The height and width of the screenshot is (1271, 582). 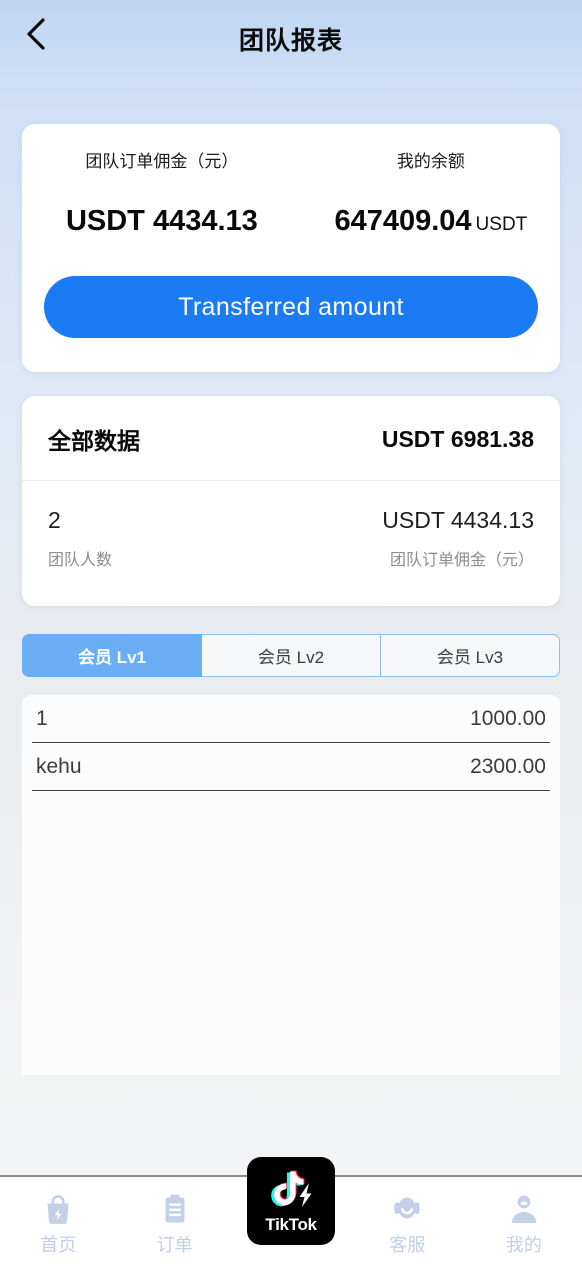 What do you see at coordinates (42, 718) in the screenshot?
I see `member-name: 1` at bounding box center [42, 718].